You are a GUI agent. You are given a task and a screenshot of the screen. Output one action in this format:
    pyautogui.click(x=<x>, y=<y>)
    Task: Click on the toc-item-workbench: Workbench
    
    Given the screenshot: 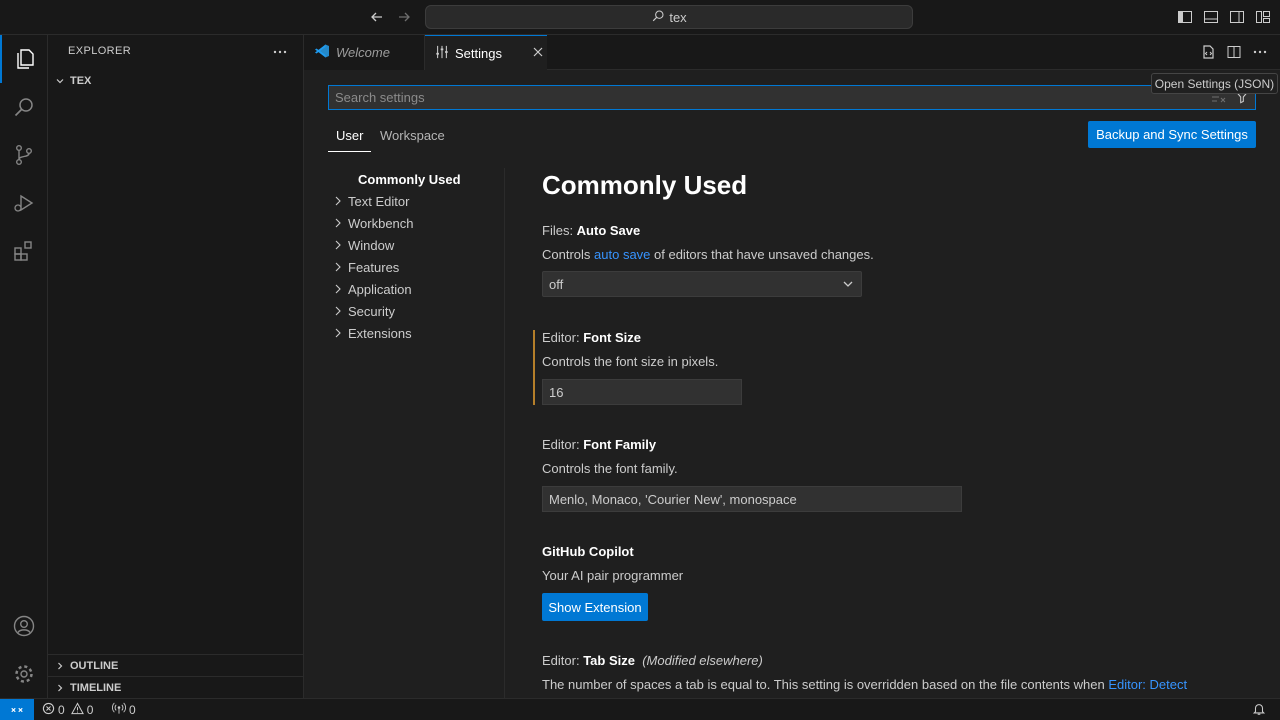 What is the action you would take?
    pyautogui.click(x=371, y=223)
    